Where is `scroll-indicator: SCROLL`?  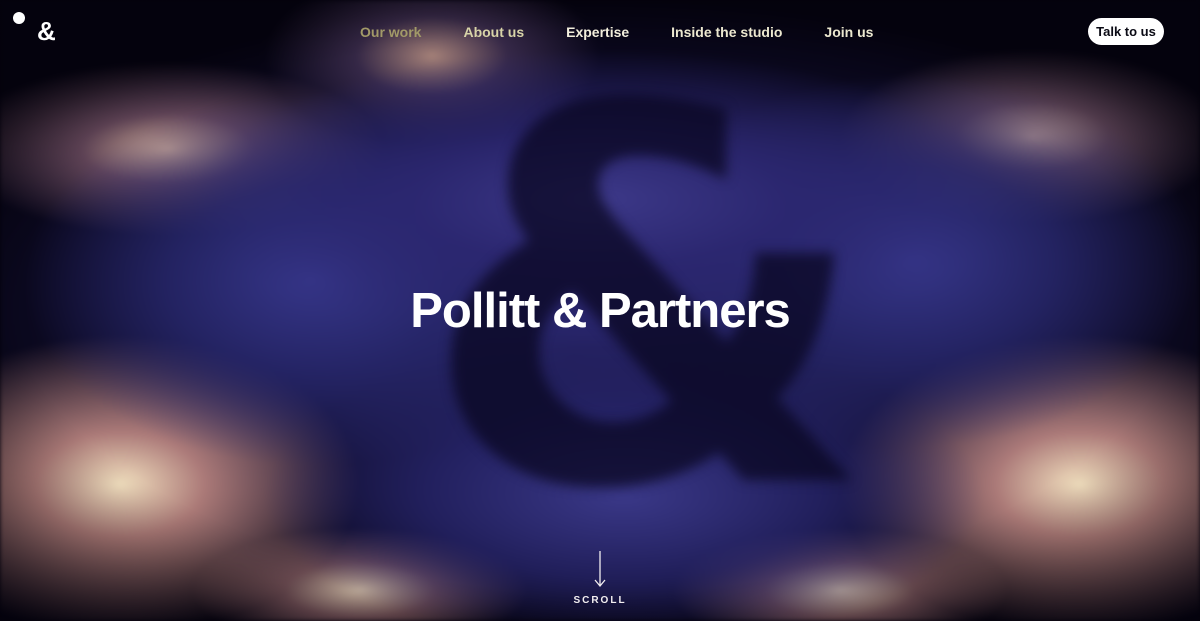 scroll-indicator: SCROLL is located at coordinates (600, 580).